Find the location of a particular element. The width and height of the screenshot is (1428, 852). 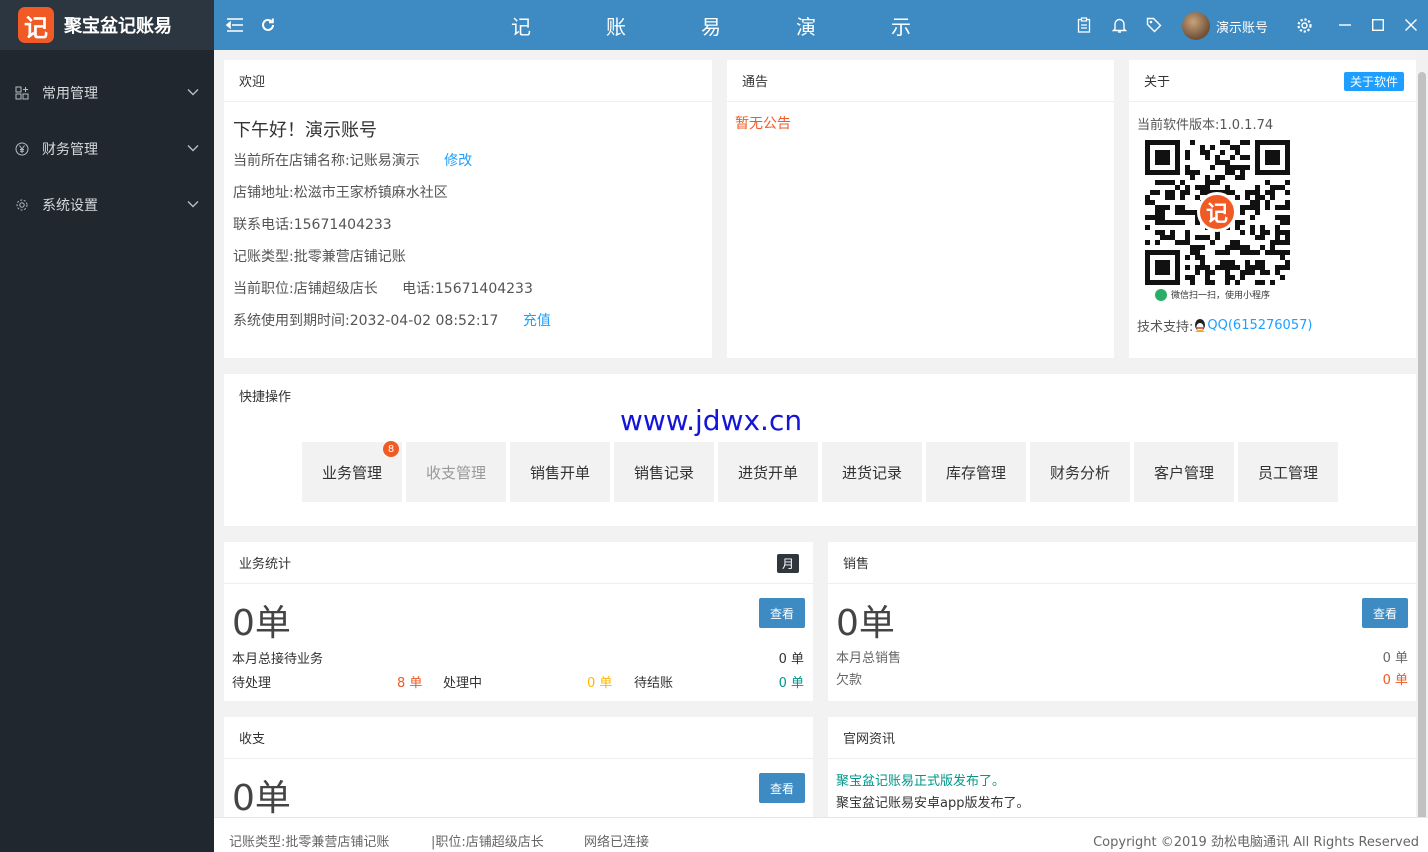

scrollbar is located at coordinates (1422, 446).